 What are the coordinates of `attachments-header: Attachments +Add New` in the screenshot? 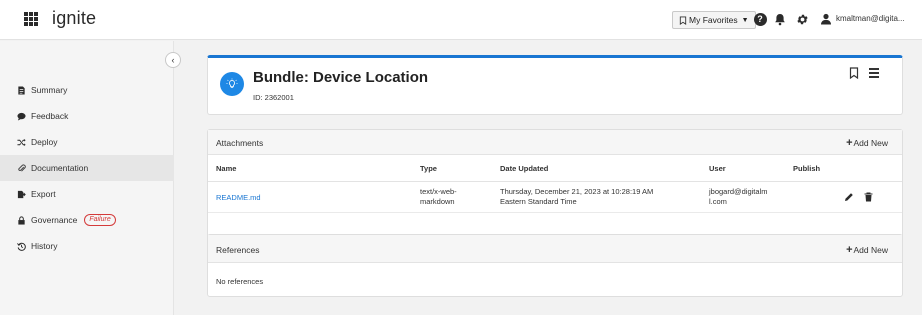 It's located at (555, 142).